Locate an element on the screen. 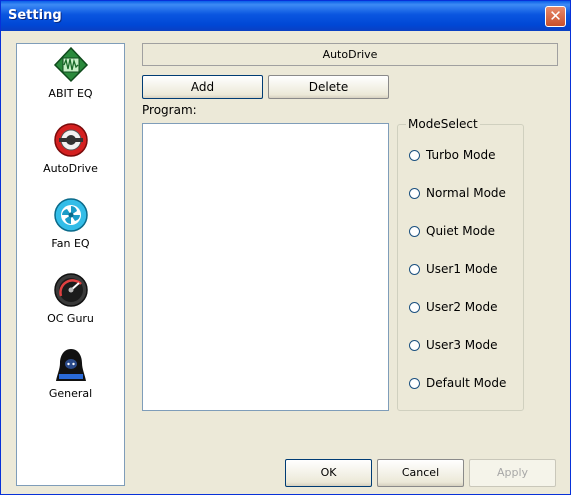  sidebar-item-oc-guru: OC Guru is located at coordinates (70, 307).